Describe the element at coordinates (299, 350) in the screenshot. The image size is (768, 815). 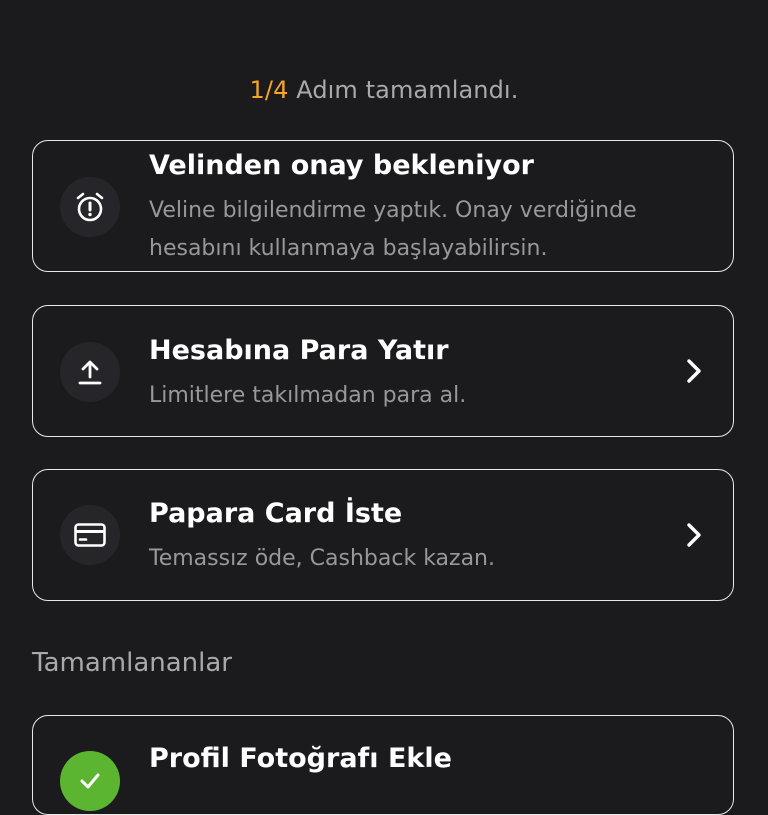
I see `step-title: Hesabına Para Yatır` at that location.